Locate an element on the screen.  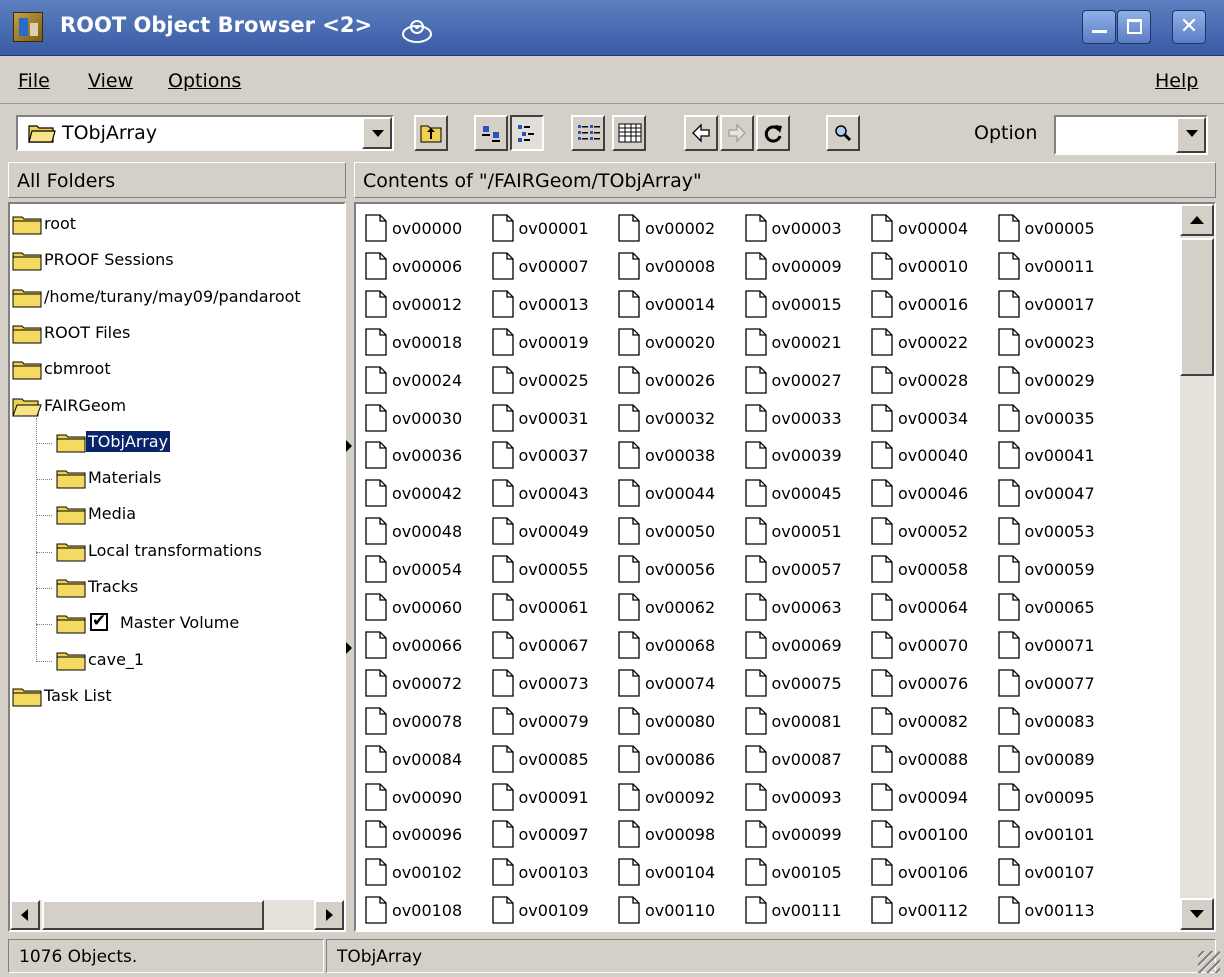
object-item: ov00064 is located at coordinates (930, 608).